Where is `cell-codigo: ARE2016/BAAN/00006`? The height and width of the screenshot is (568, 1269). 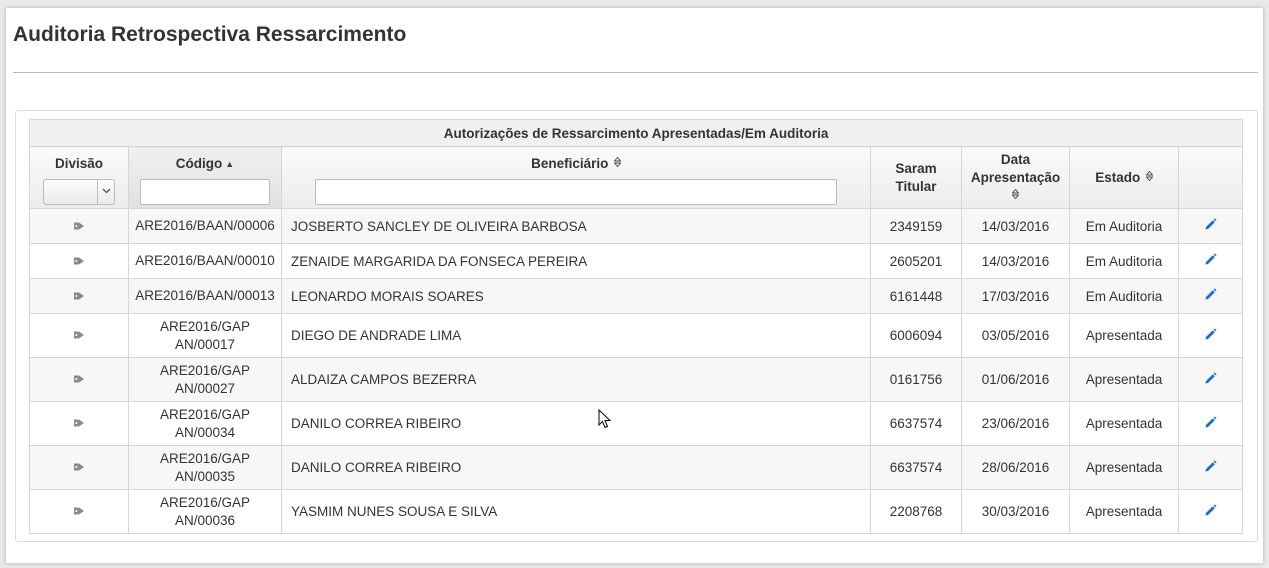 cell-codigo: ARE2016/BAAN/00006 is located at coordinates (205, 226).